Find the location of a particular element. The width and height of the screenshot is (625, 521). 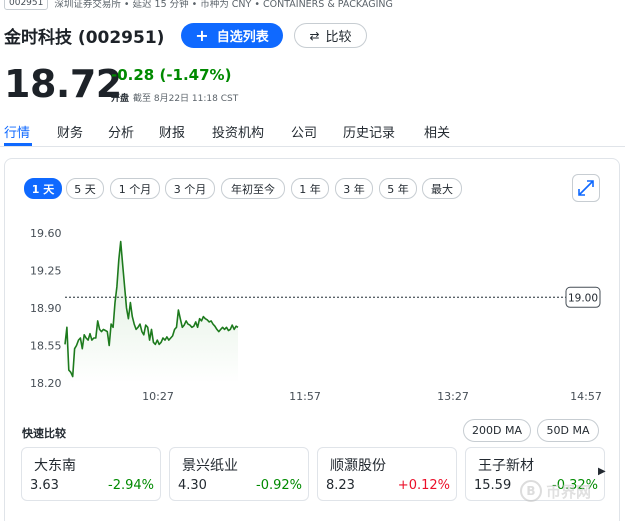

y-tick-label: 19.60 is located at coordinates (46, 233).